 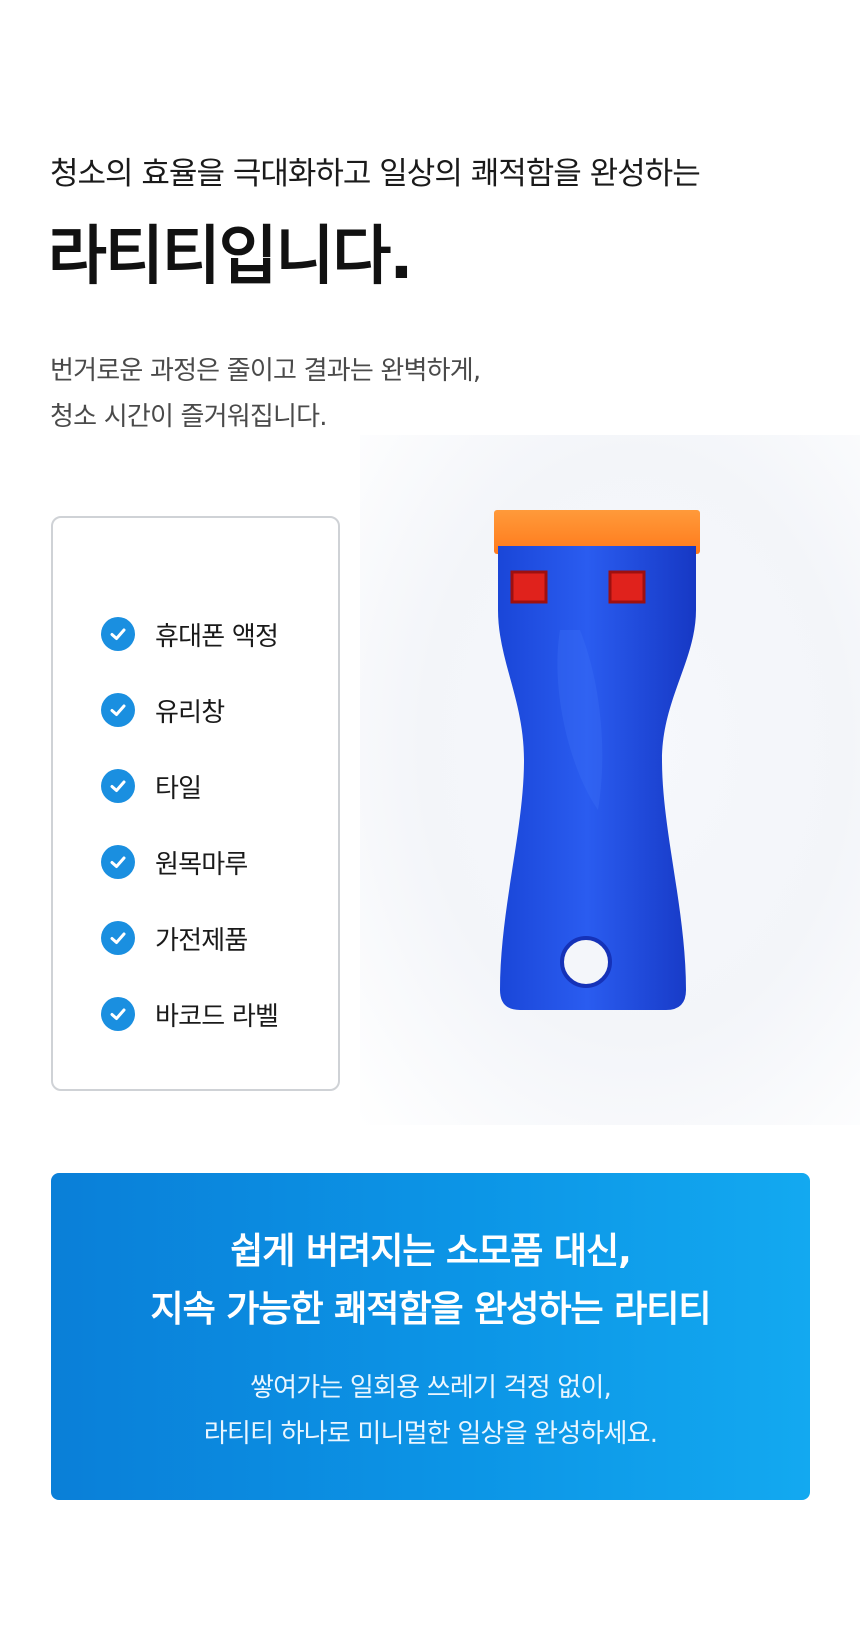 I want to click on feature-list: 휴대폰 액정 유리창 타일 원목마루 가전제품 바코드 라벨, so click(x=190, y=824).